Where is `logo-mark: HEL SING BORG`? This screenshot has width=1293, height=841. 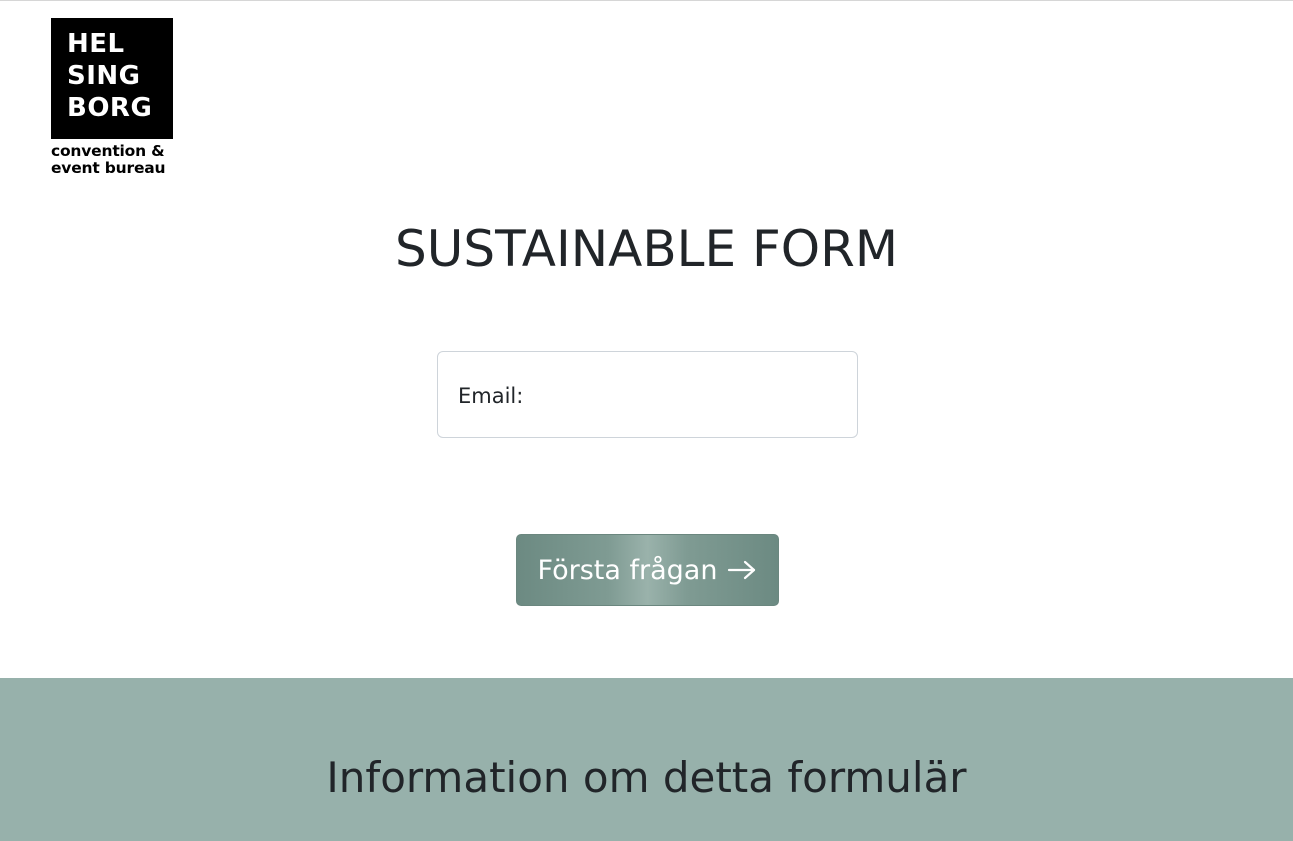
logo-mark: HEL SING BORG is located at coordinates (112, 78).